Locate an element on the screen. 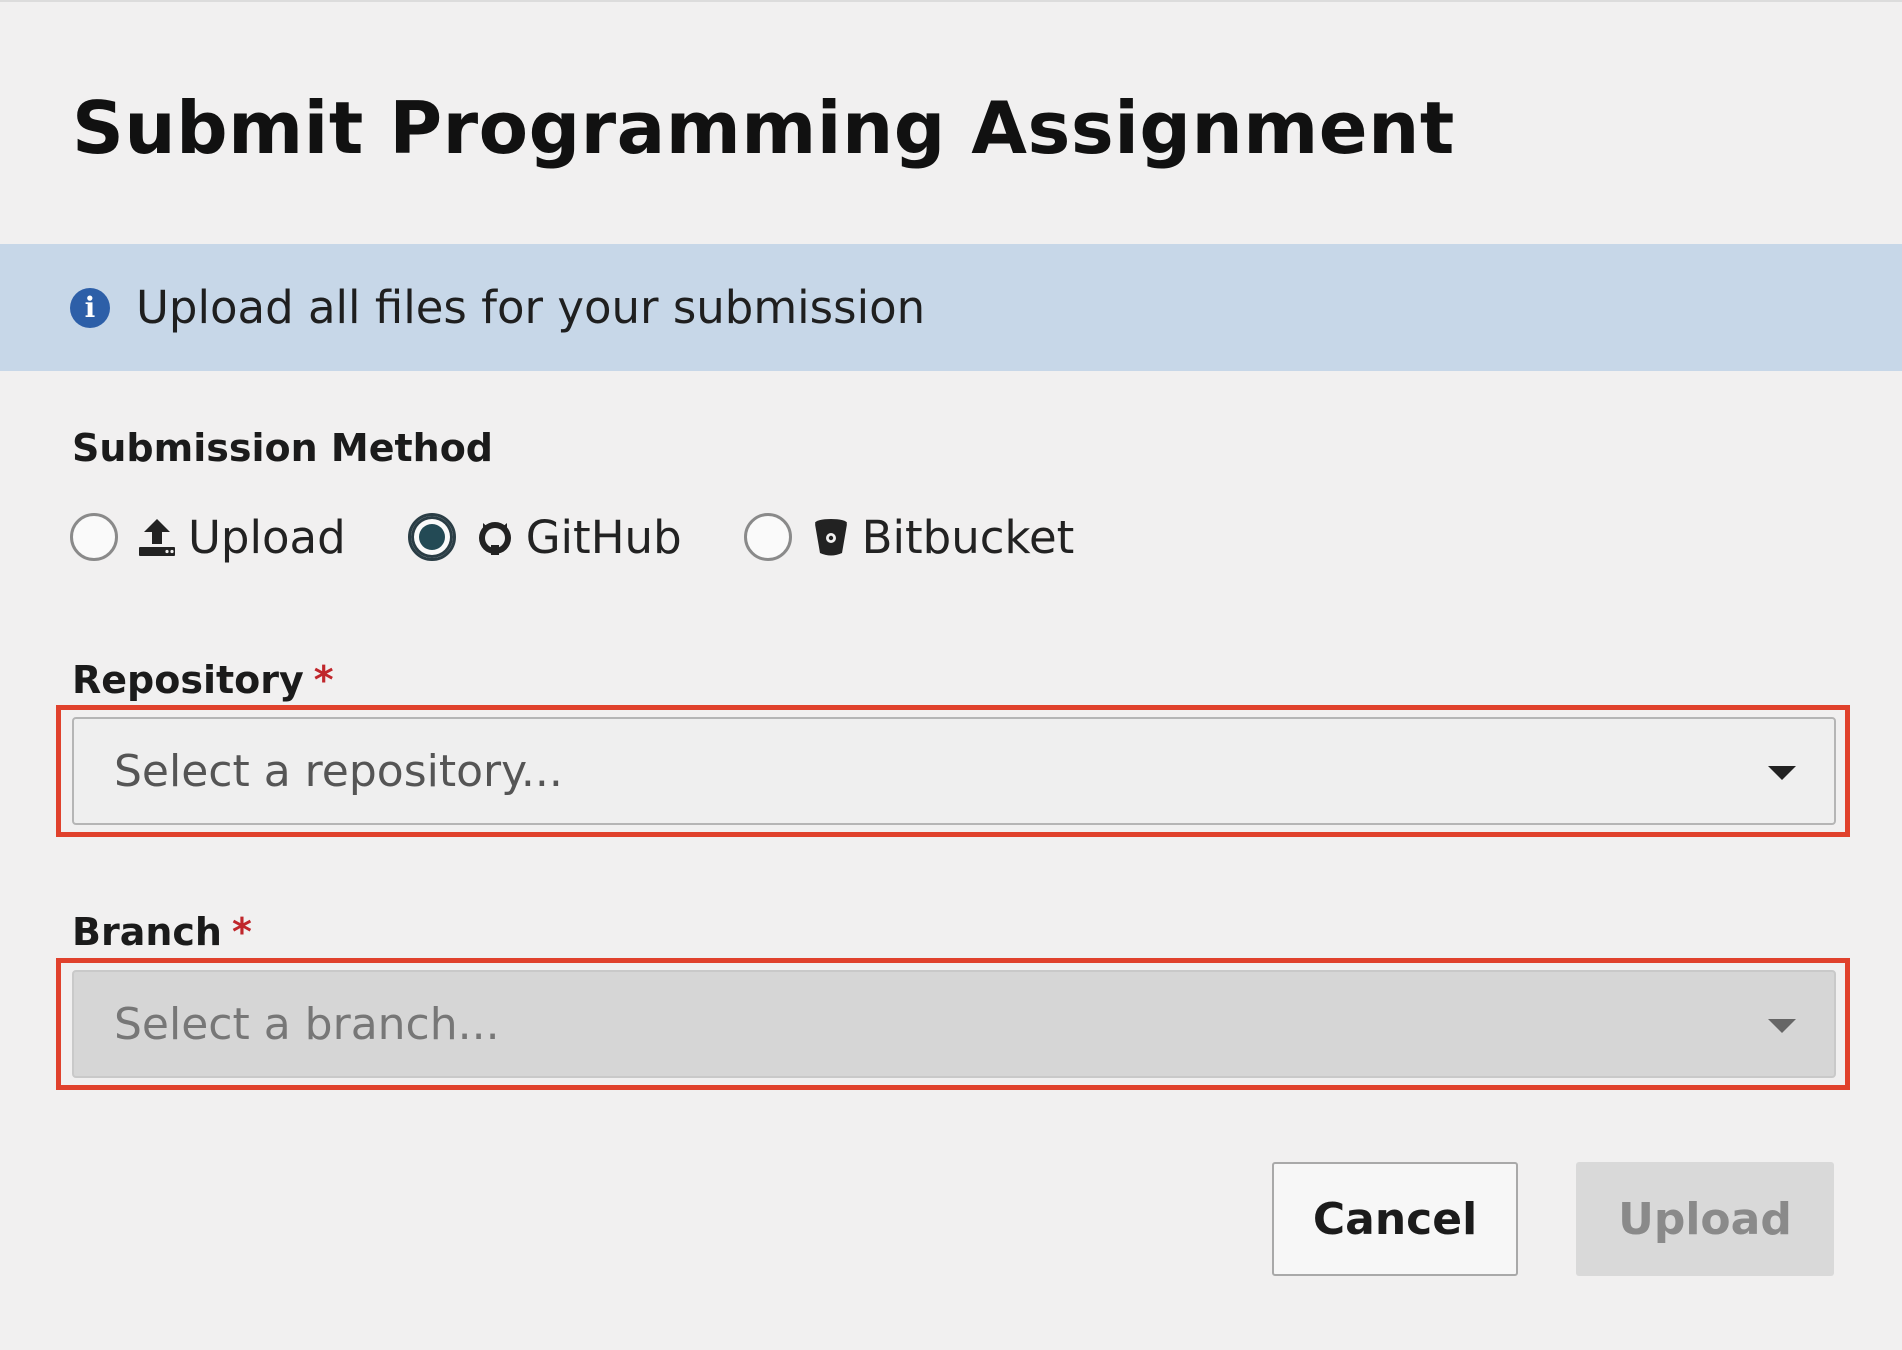 The height and width of the screenshot is (1350, 1902). radio-option-bitbucket: Bitbucket is located at coordinates (909, 537).